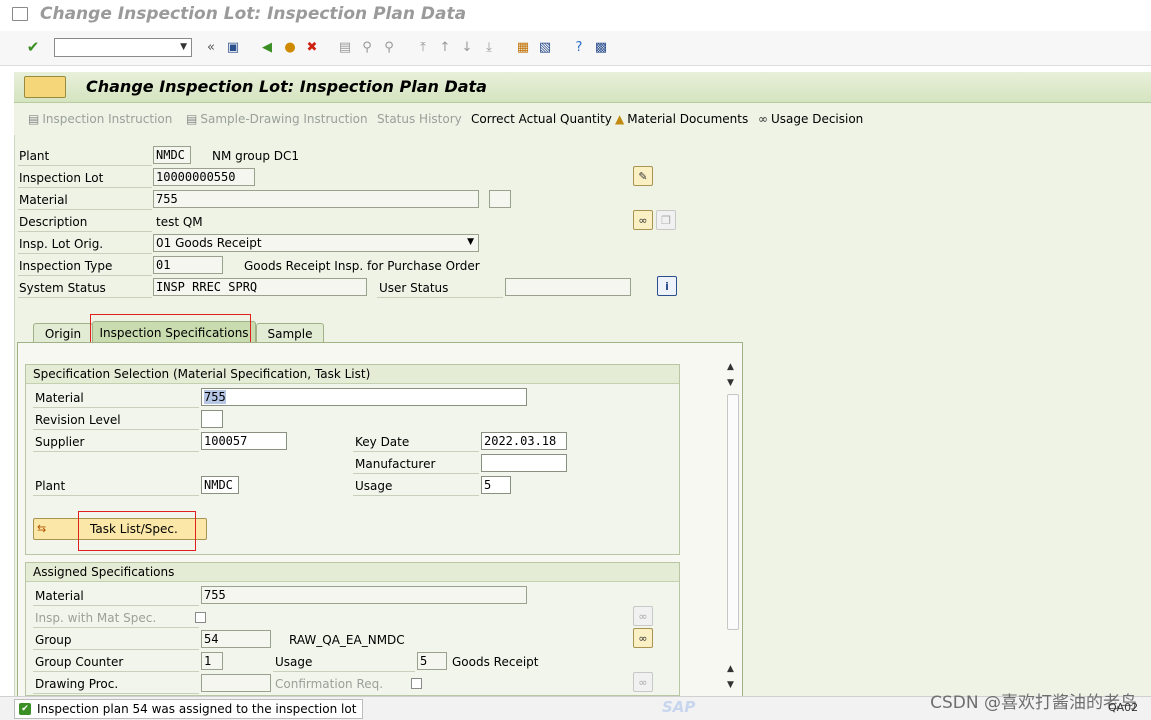 The height and width of the screenshot is (720, 1151). Describe the element at coordinates (244, 441) in the screenshot. I see `supplier-field: 100057` at that location.